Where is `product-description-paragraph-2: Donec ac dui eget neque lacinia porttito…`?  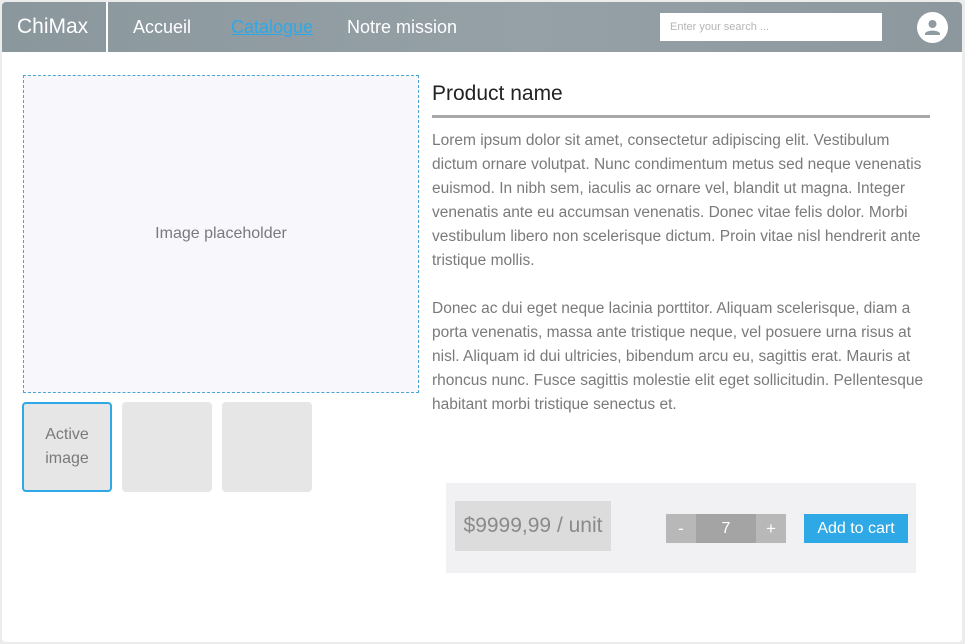
product-description-paragraph-2: Donec ac dui eget neque lacinia porttito… is located at coordinates (678, 356).